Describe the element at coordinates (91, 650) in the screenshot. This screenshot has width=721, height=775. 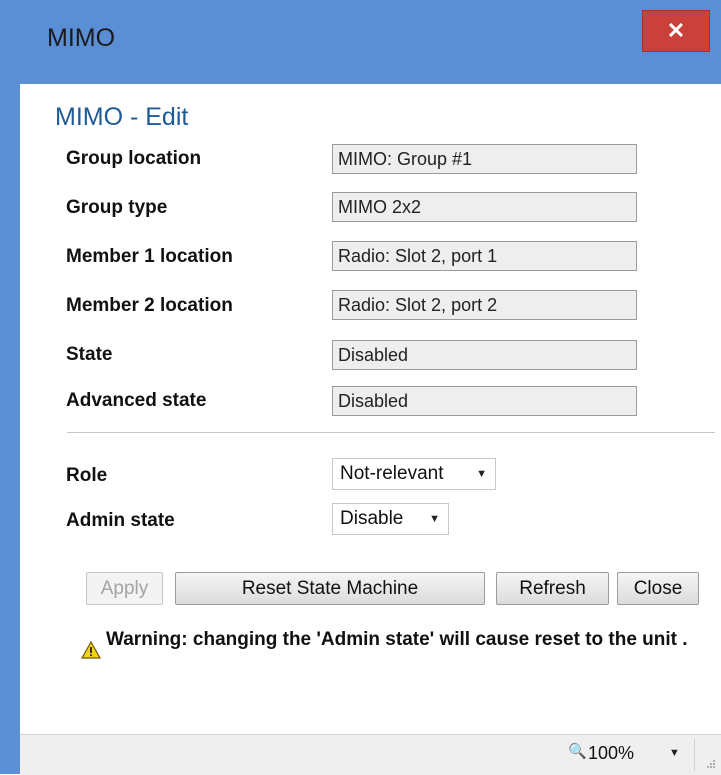
I see `warning-triangle-icon` at that location.